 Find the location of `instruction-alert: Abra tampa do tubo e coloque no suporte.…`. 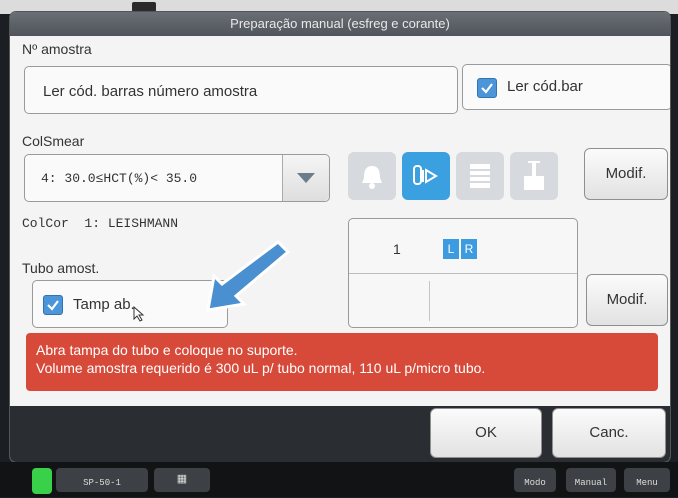

instruction-alert: Abra tampa do tubo e coloque no suporte.… is located at coordinates (342, 362).